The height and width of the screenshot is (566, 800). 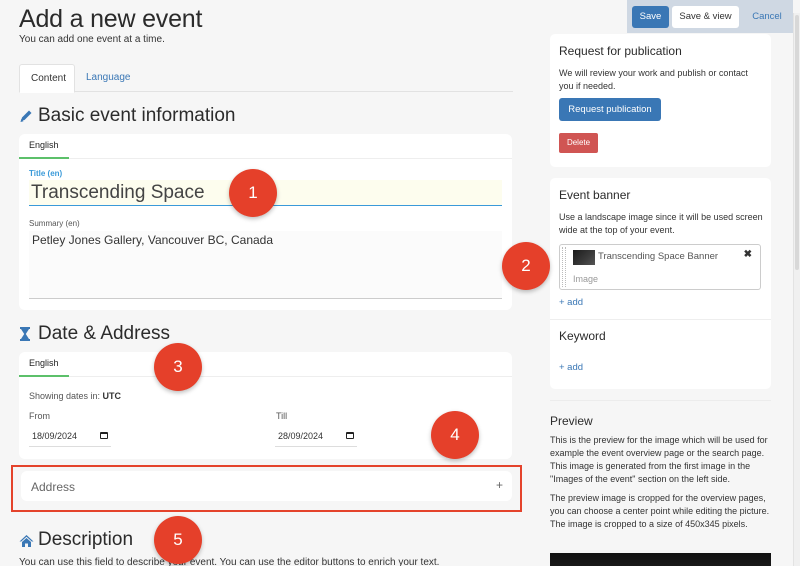 What do you see at coordinates (526, 266) in the screenshot?
I see `annotation-marker-2: 2` at bounding box center [526, 266].